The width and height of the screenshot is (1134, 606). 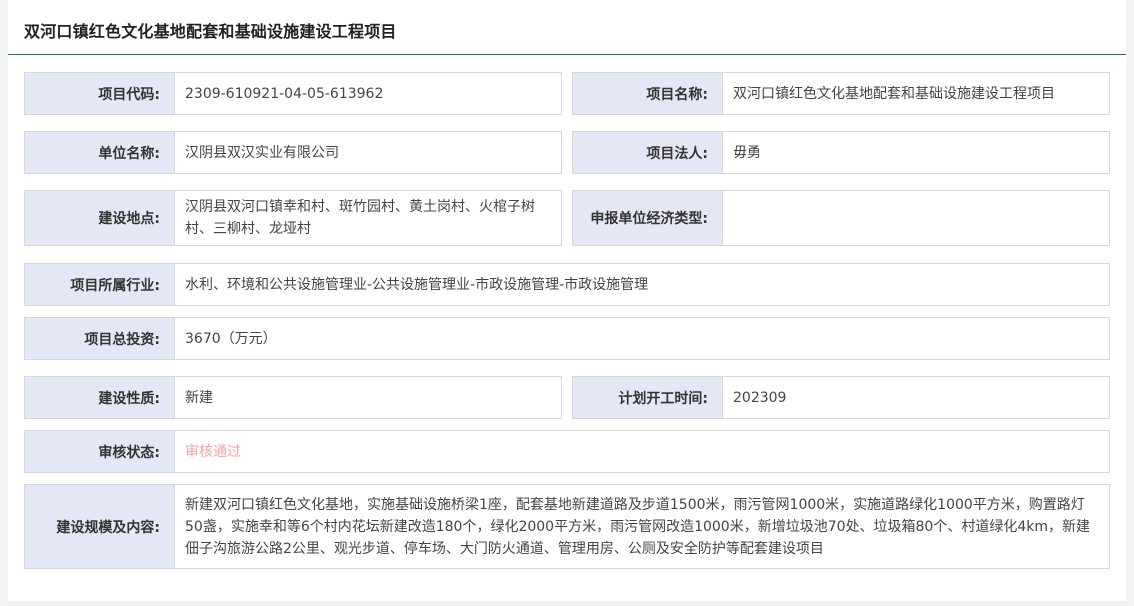 What do you see at coordinates (99, 526) in the screenshot?
I see `scale-label: 建设规模及内容:` at bounding box center [99, 526].